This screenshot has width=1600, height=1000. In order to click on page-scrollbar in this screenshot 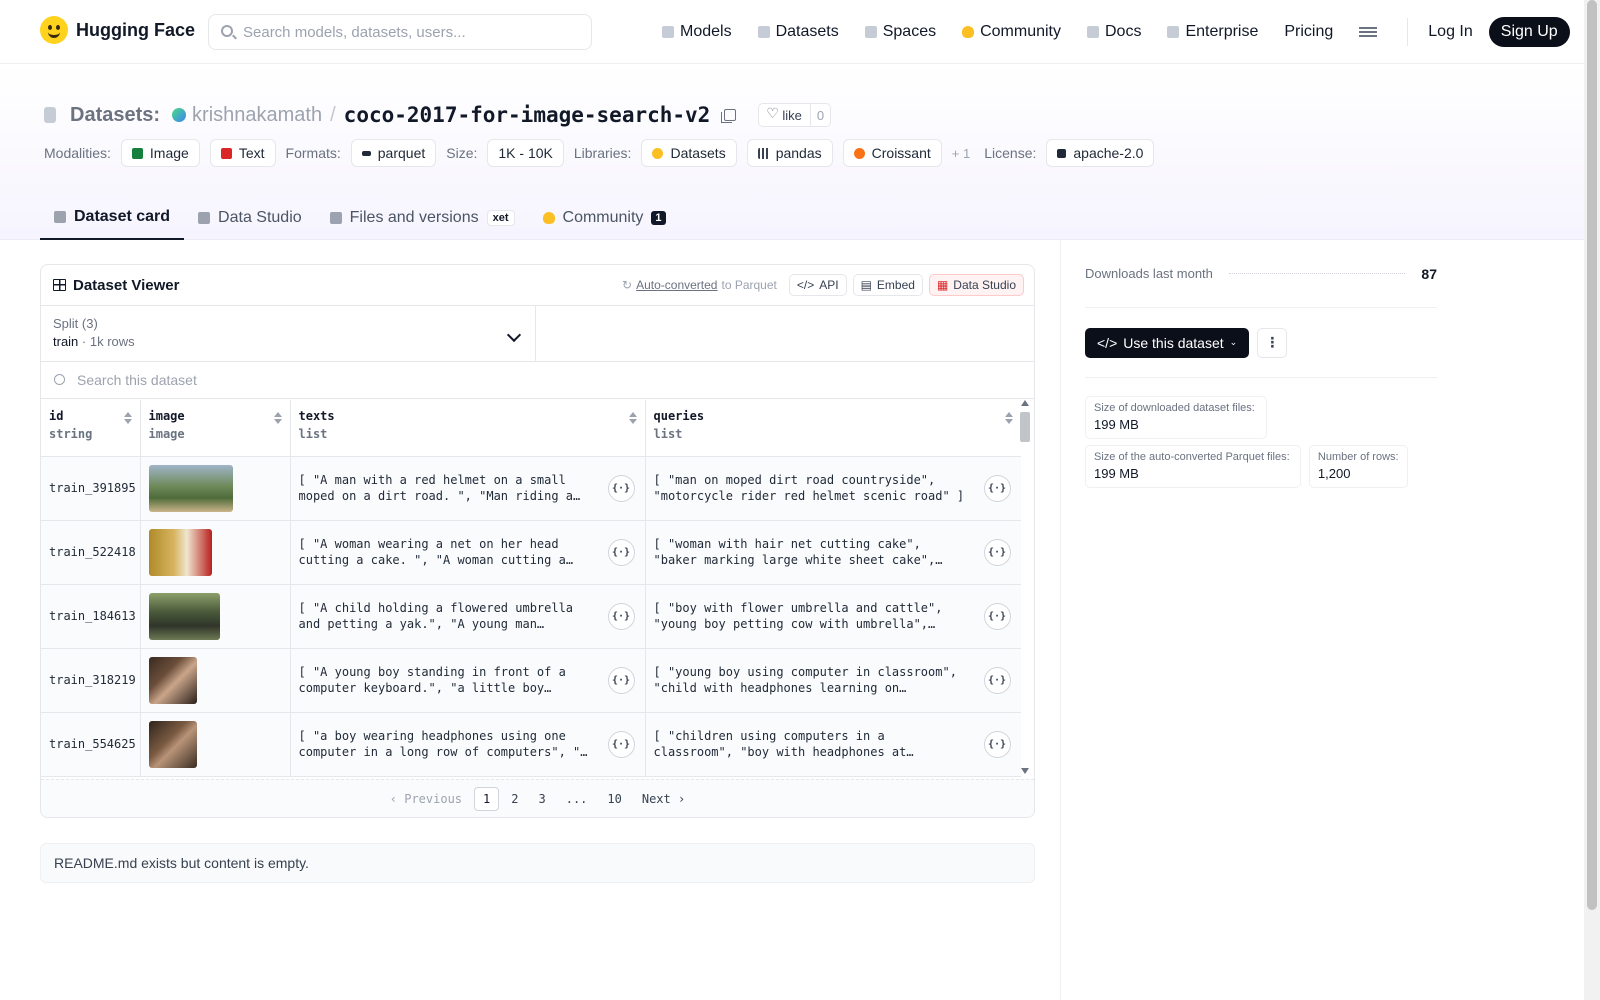, I will do `click(1592, 500)`.